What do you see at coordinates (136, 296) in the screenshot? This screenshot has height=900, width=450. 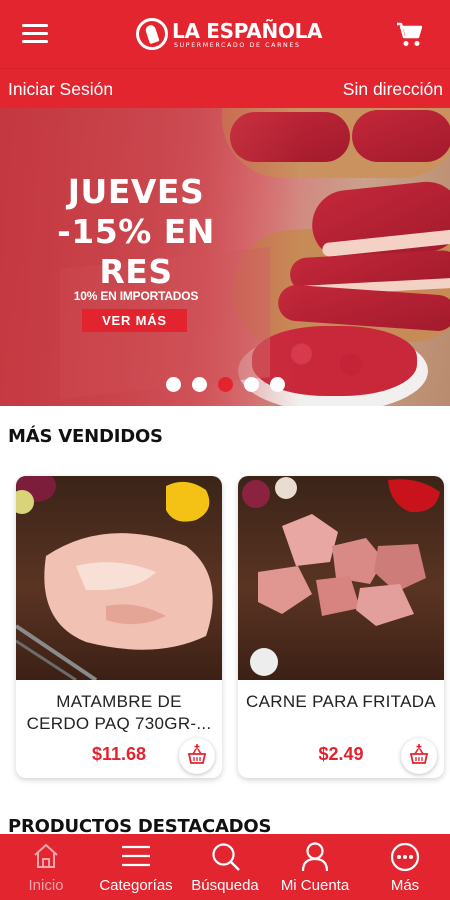 I see `promo-subtitle: 10% EN IMPORTADOS` at bounding box center [136, 296].